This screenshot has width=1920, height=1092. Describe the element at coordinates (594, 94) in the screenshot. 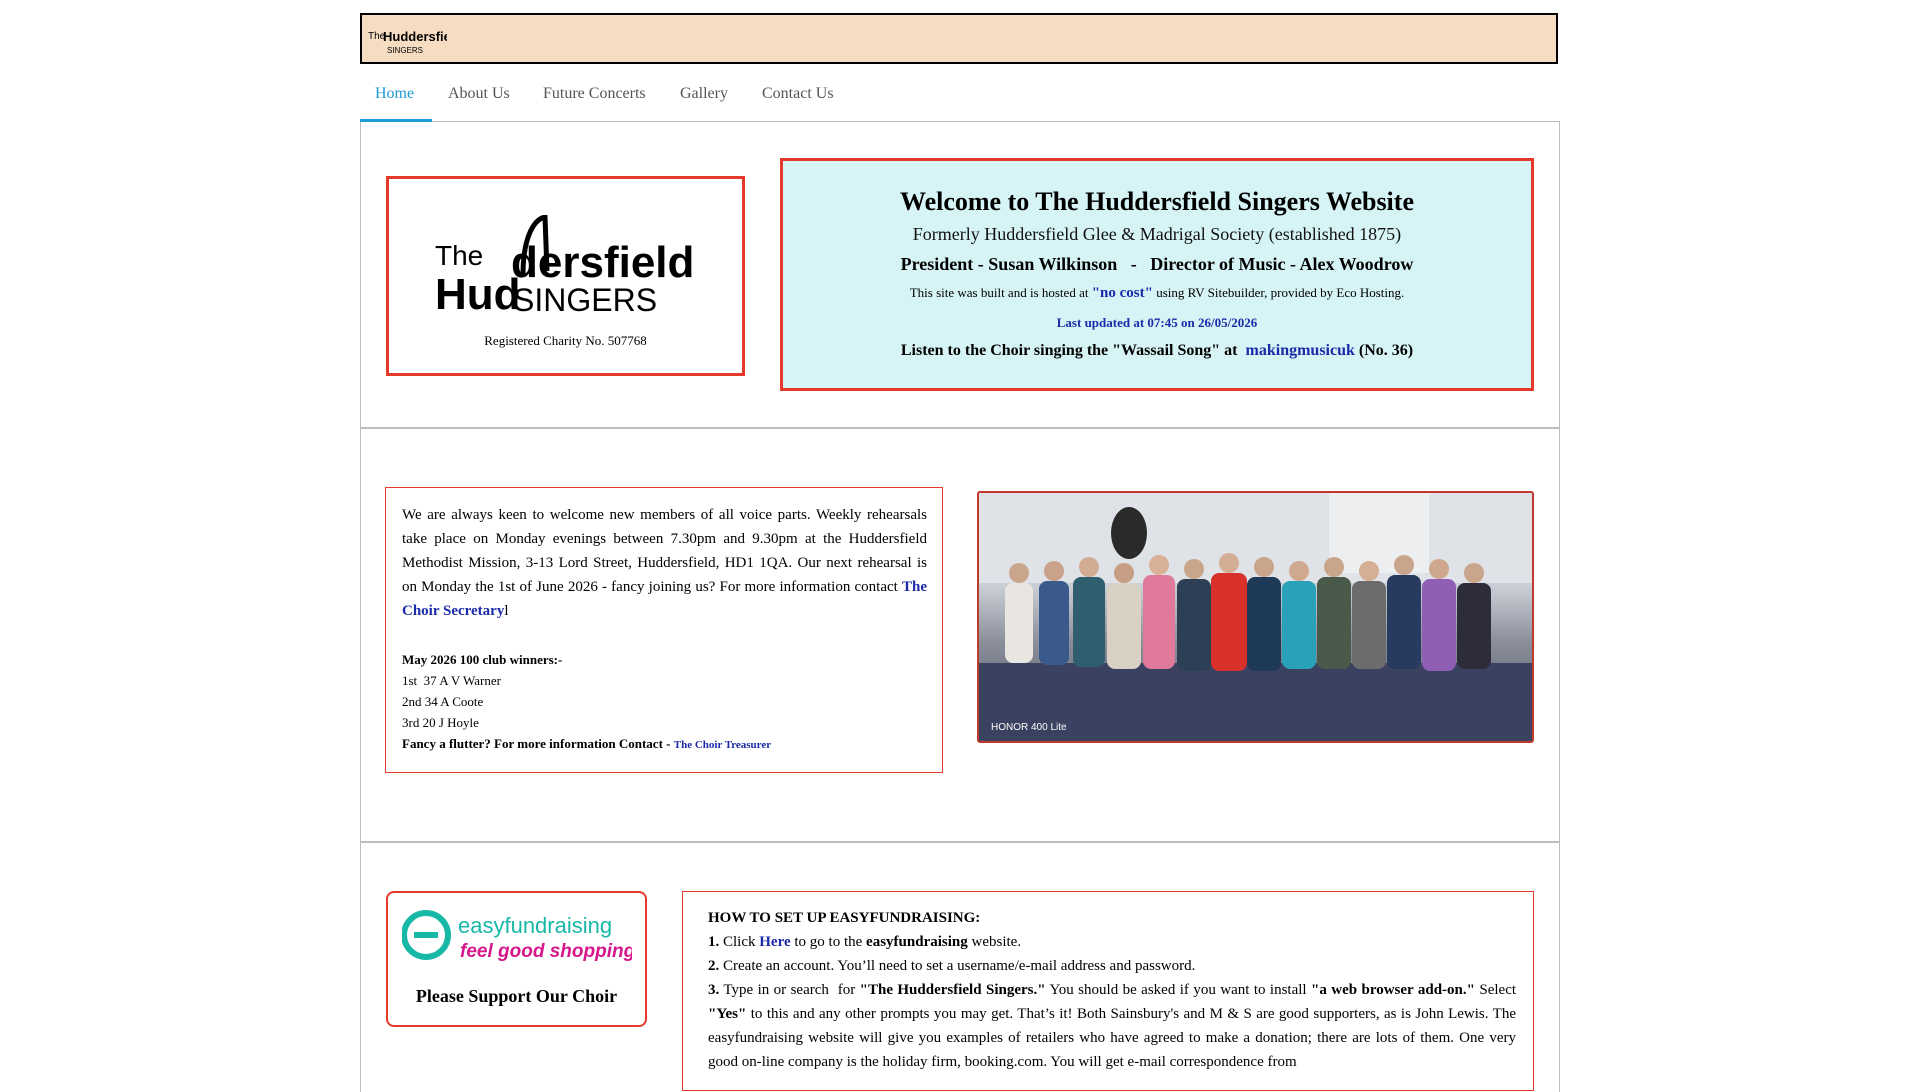

I see `nav-future-concerts: Future Concerts` at that location.